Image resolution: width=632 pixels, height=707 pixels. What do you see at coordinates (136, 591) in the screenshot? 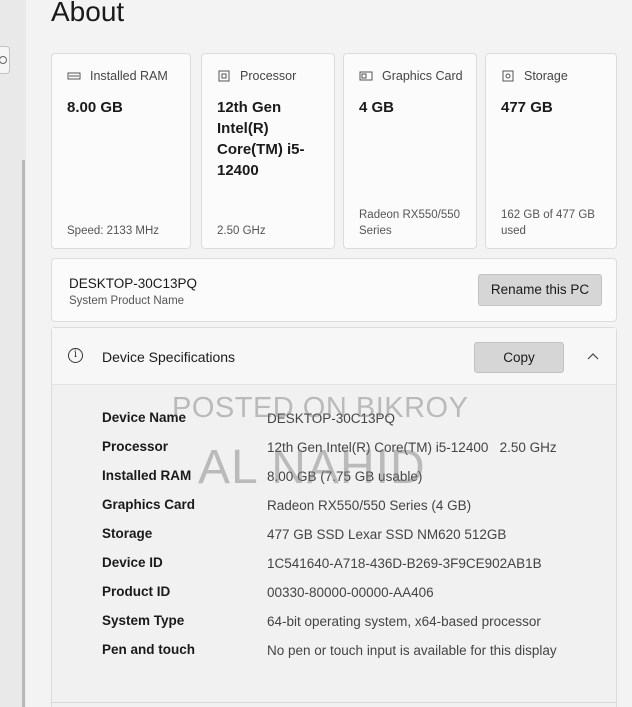
I see `spec-label: Product ID` at bounding box center [136, 591].